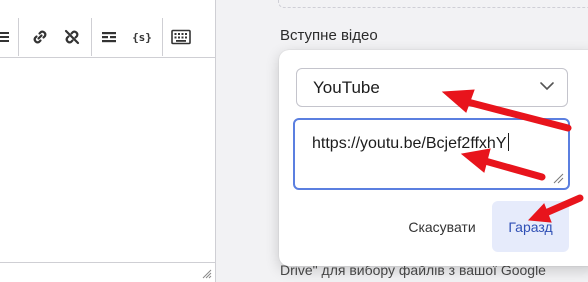 This screenshot has width=588, height=282. I want to click on code-braces-glyph: {s}, so click(142, 37).